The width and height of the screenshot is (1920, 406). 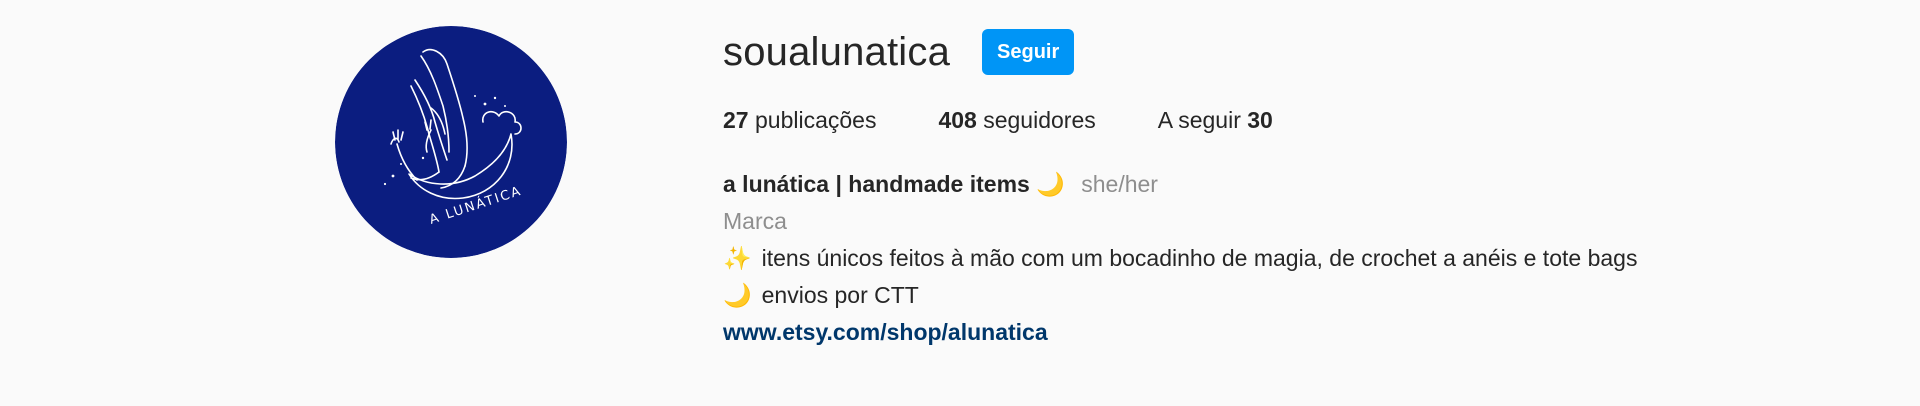 I want to click on follow-button: Seguir, so click(x=1028, y=52).